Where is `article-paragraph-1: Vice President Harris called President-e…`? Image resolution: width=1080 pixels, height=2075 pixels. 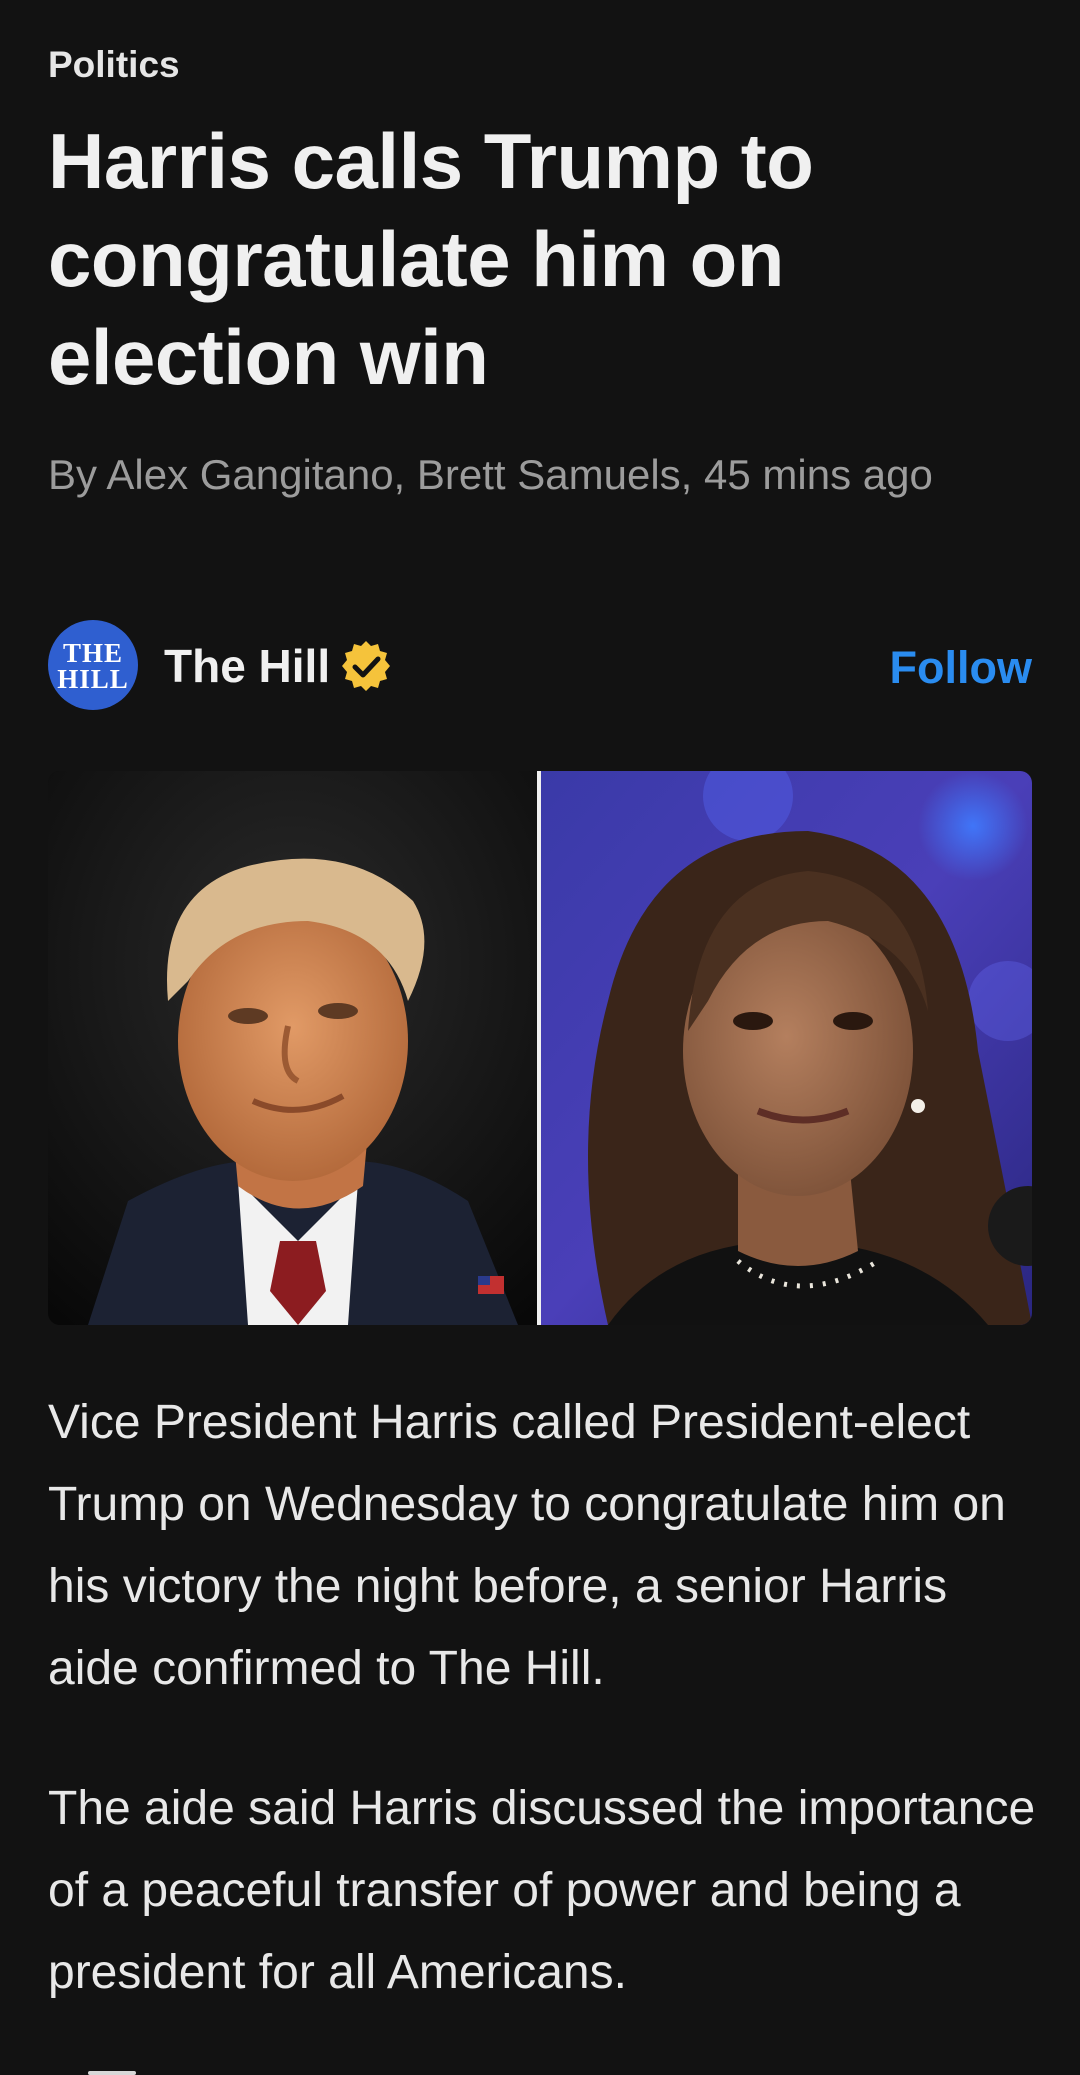
article-paragraph-1: Vice President Harris called President-e… is located at coordinates (527, 1545).